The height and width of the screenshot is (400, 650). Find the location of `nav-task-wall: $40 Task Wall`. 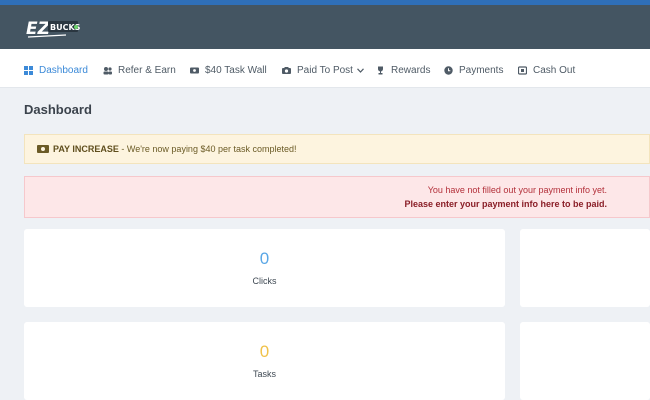

nav-task-wall: $40 Task Wall is located at coordinates (228, 70).